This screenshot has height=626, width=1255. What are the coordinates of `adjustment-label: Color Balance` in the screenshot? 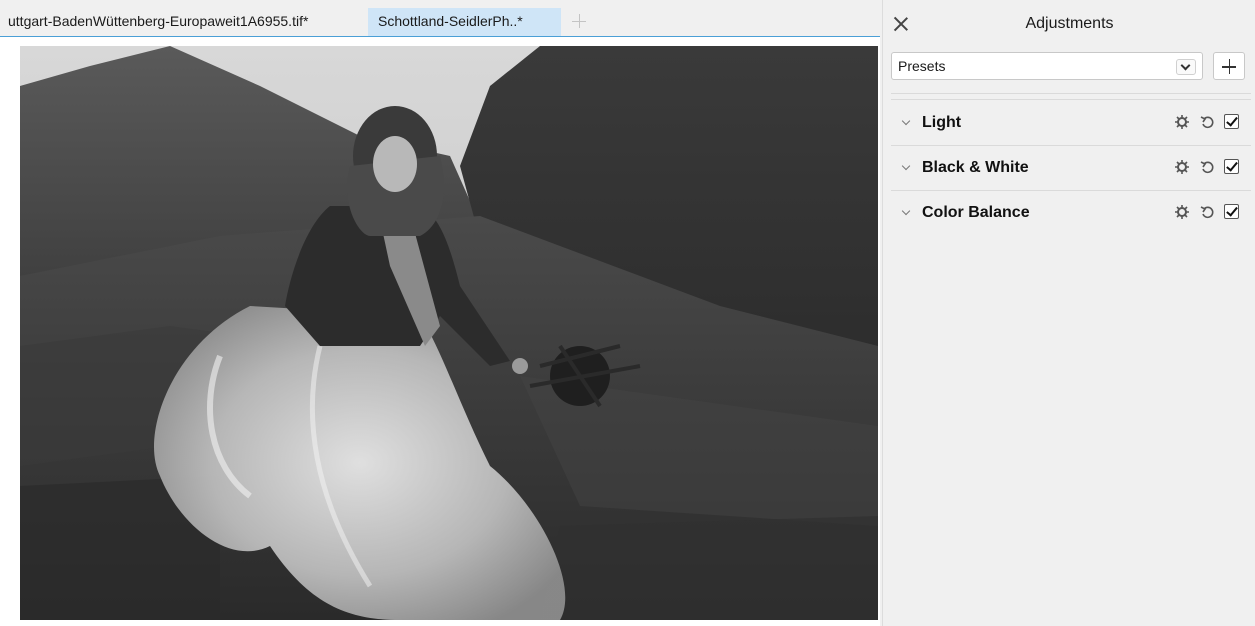 It's located at (976, 212).